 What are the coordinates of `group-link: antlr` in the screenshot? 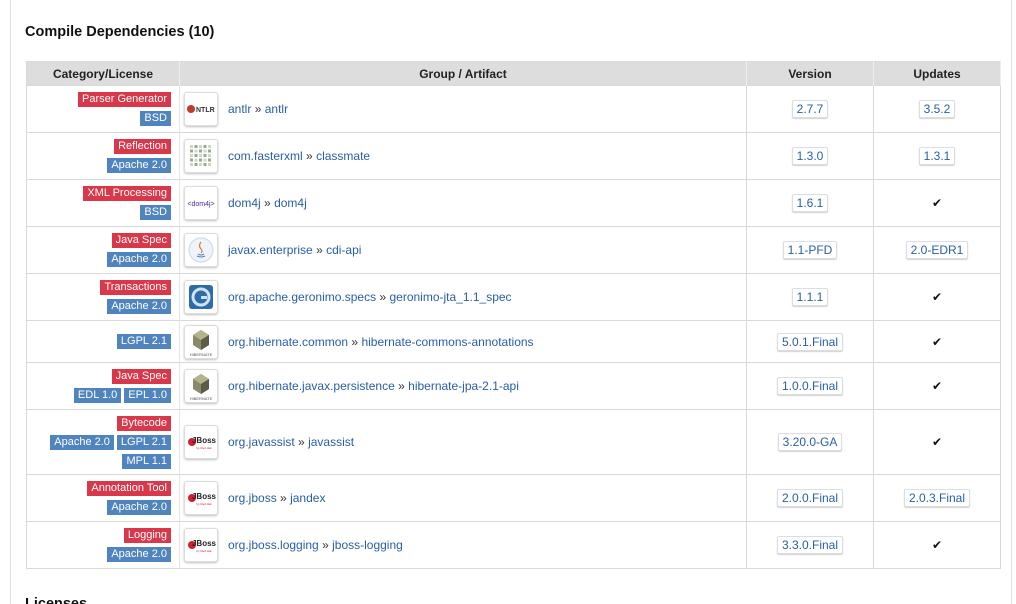 It's located at (239, 109).